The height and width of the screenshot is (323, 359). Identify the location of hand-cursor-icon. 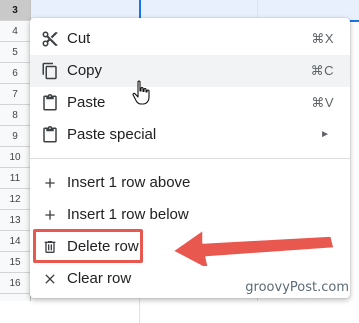
(141, 92).